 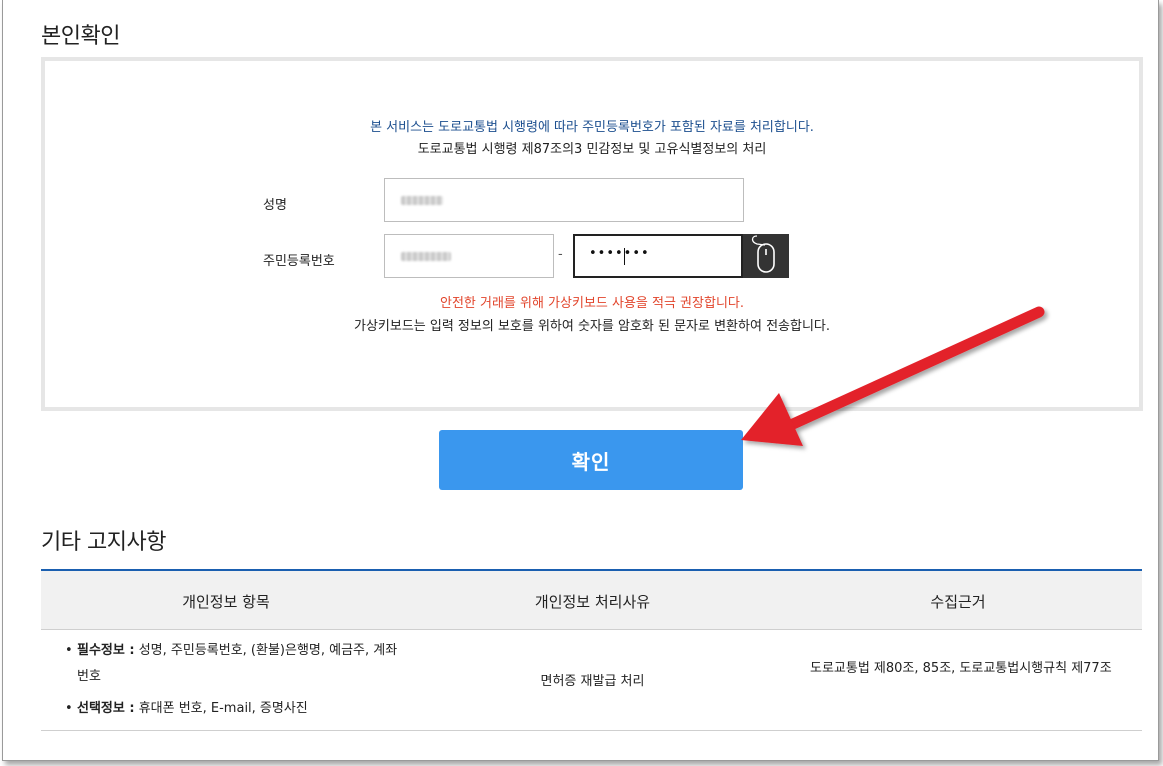 I want to click on annotation-arrow, so click(x=893, y=376).